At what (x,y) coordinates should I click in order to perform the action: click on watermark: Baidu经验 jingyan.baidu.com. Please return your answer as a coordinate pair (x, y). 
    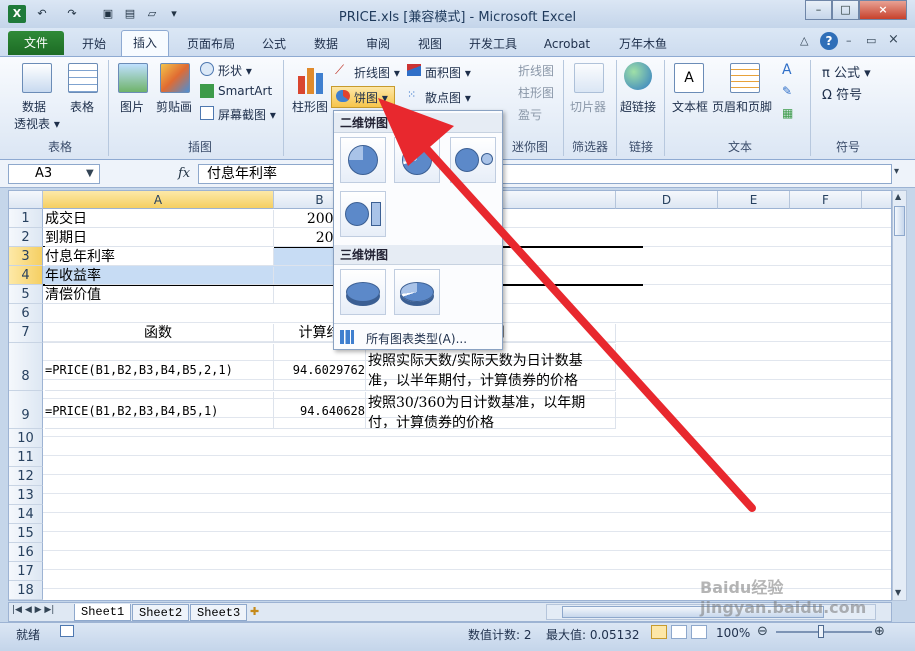
    Looking at the image, I should click on (783, 597).